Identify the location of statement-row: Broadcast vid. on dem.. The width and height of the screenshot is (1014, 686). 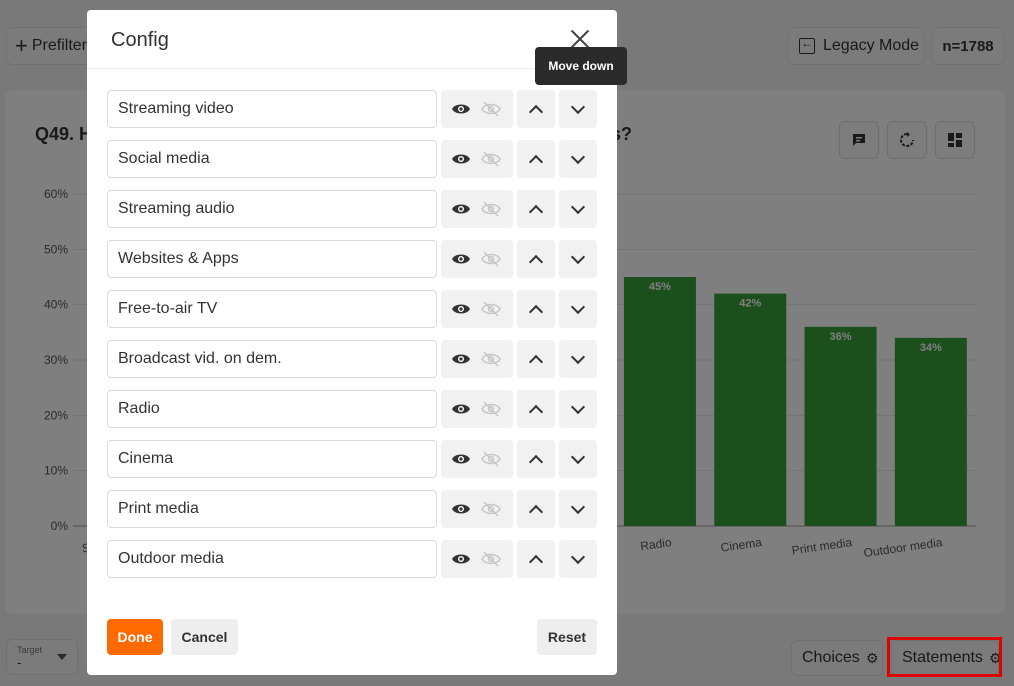
(352, 359).